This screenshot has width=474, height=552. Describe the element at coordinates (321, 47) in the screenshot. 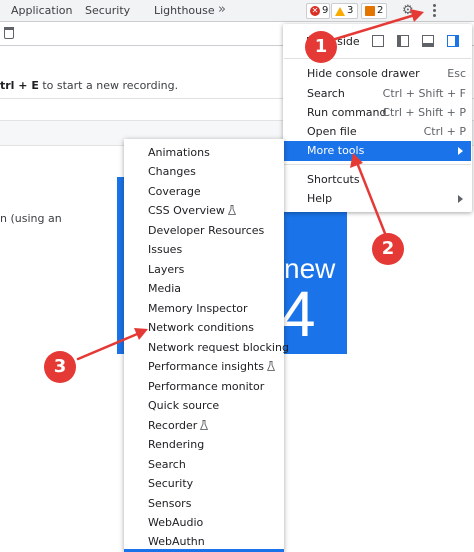

I see `callout-1: 1` at that location.